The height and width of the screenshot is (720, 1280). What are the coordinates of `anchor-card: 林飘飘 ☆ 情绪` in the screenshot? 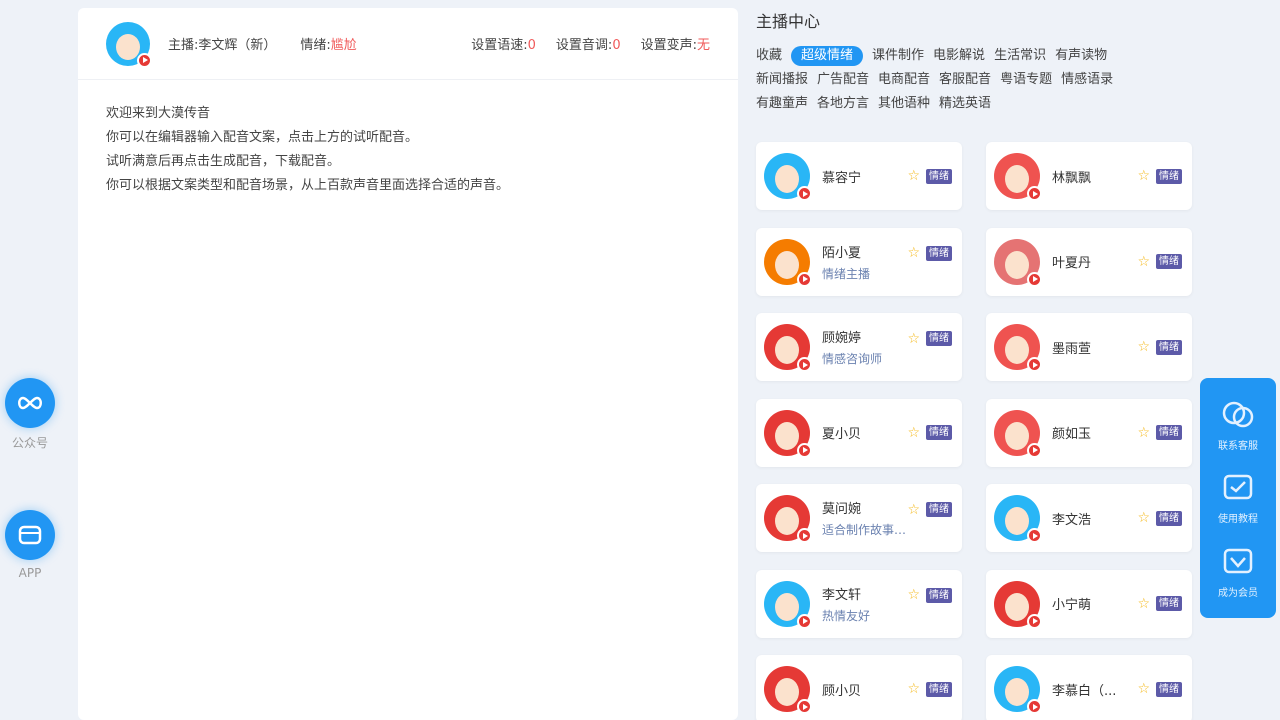 It's located at (1089, 176).